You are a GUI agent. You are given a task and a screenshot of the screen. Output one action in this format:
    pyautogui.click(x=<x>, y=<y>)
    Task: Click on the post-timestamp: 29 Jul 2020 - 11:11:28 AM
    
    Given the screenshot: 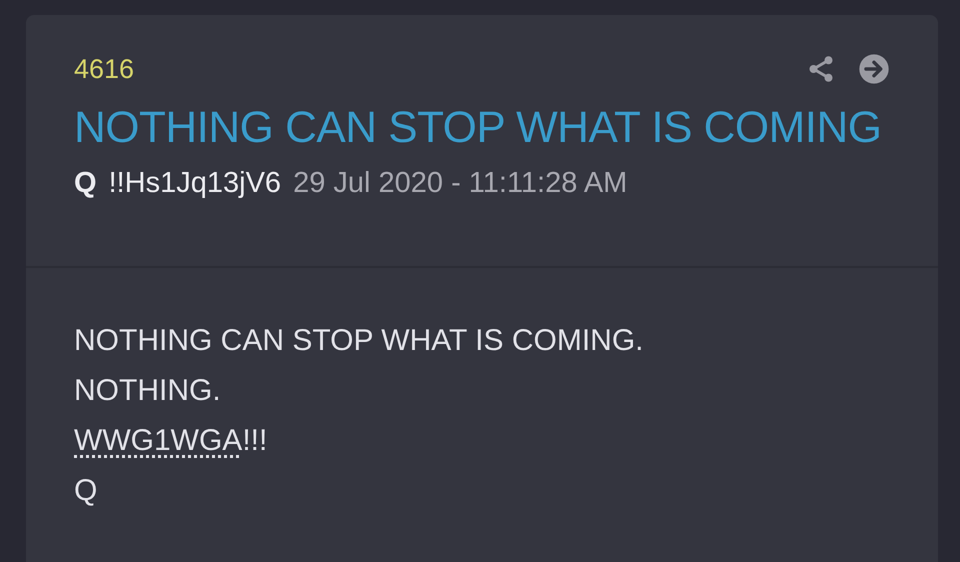 What is the action you would take?
    pyautogui.click(x=460, y=183)
    